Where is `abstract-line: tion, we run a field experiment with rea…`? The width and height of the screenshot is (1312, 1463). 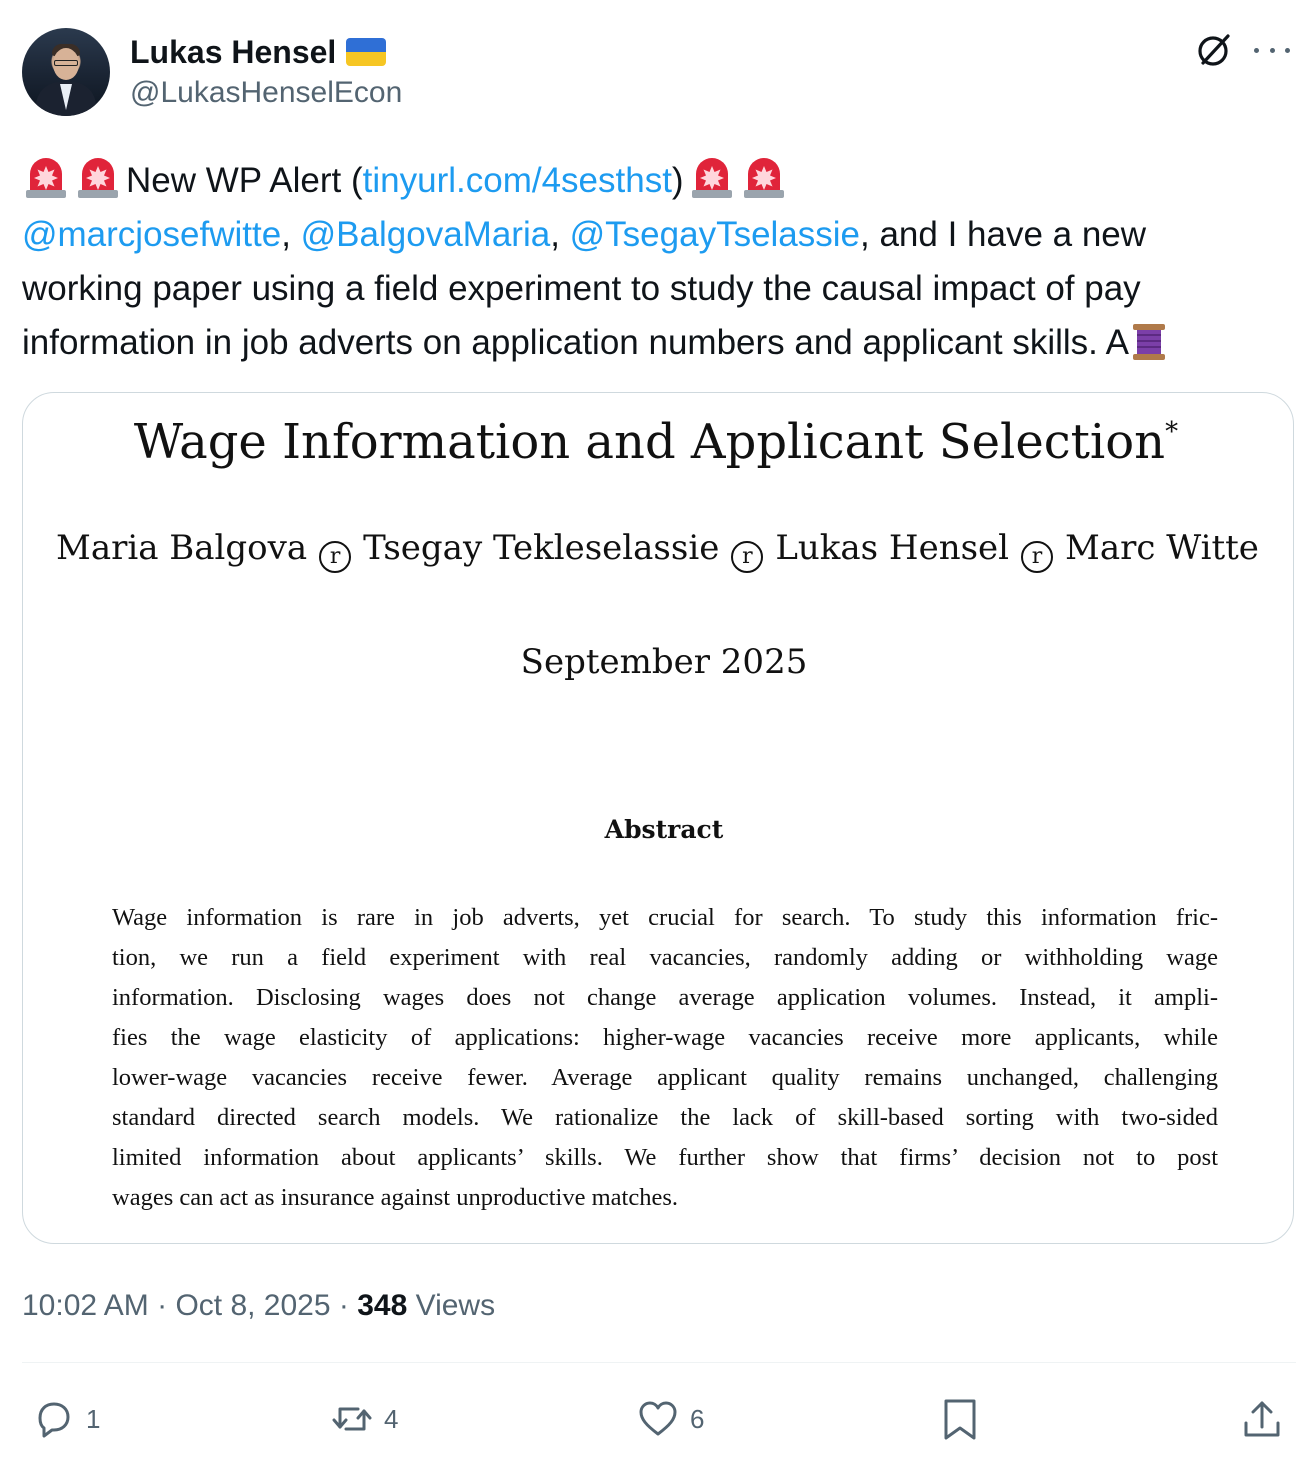 abstract-line: tion, we run a field experiment with rea… is located at coordinates (665, 957).